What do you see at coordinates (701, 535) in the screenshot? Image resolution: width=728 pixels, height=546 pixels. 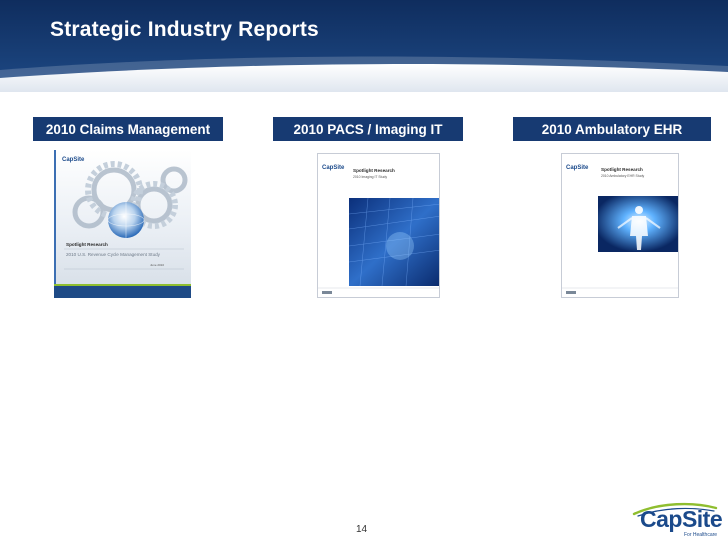 I see `logo-tagline: For Healthcare` at bounding box center [701, 535].